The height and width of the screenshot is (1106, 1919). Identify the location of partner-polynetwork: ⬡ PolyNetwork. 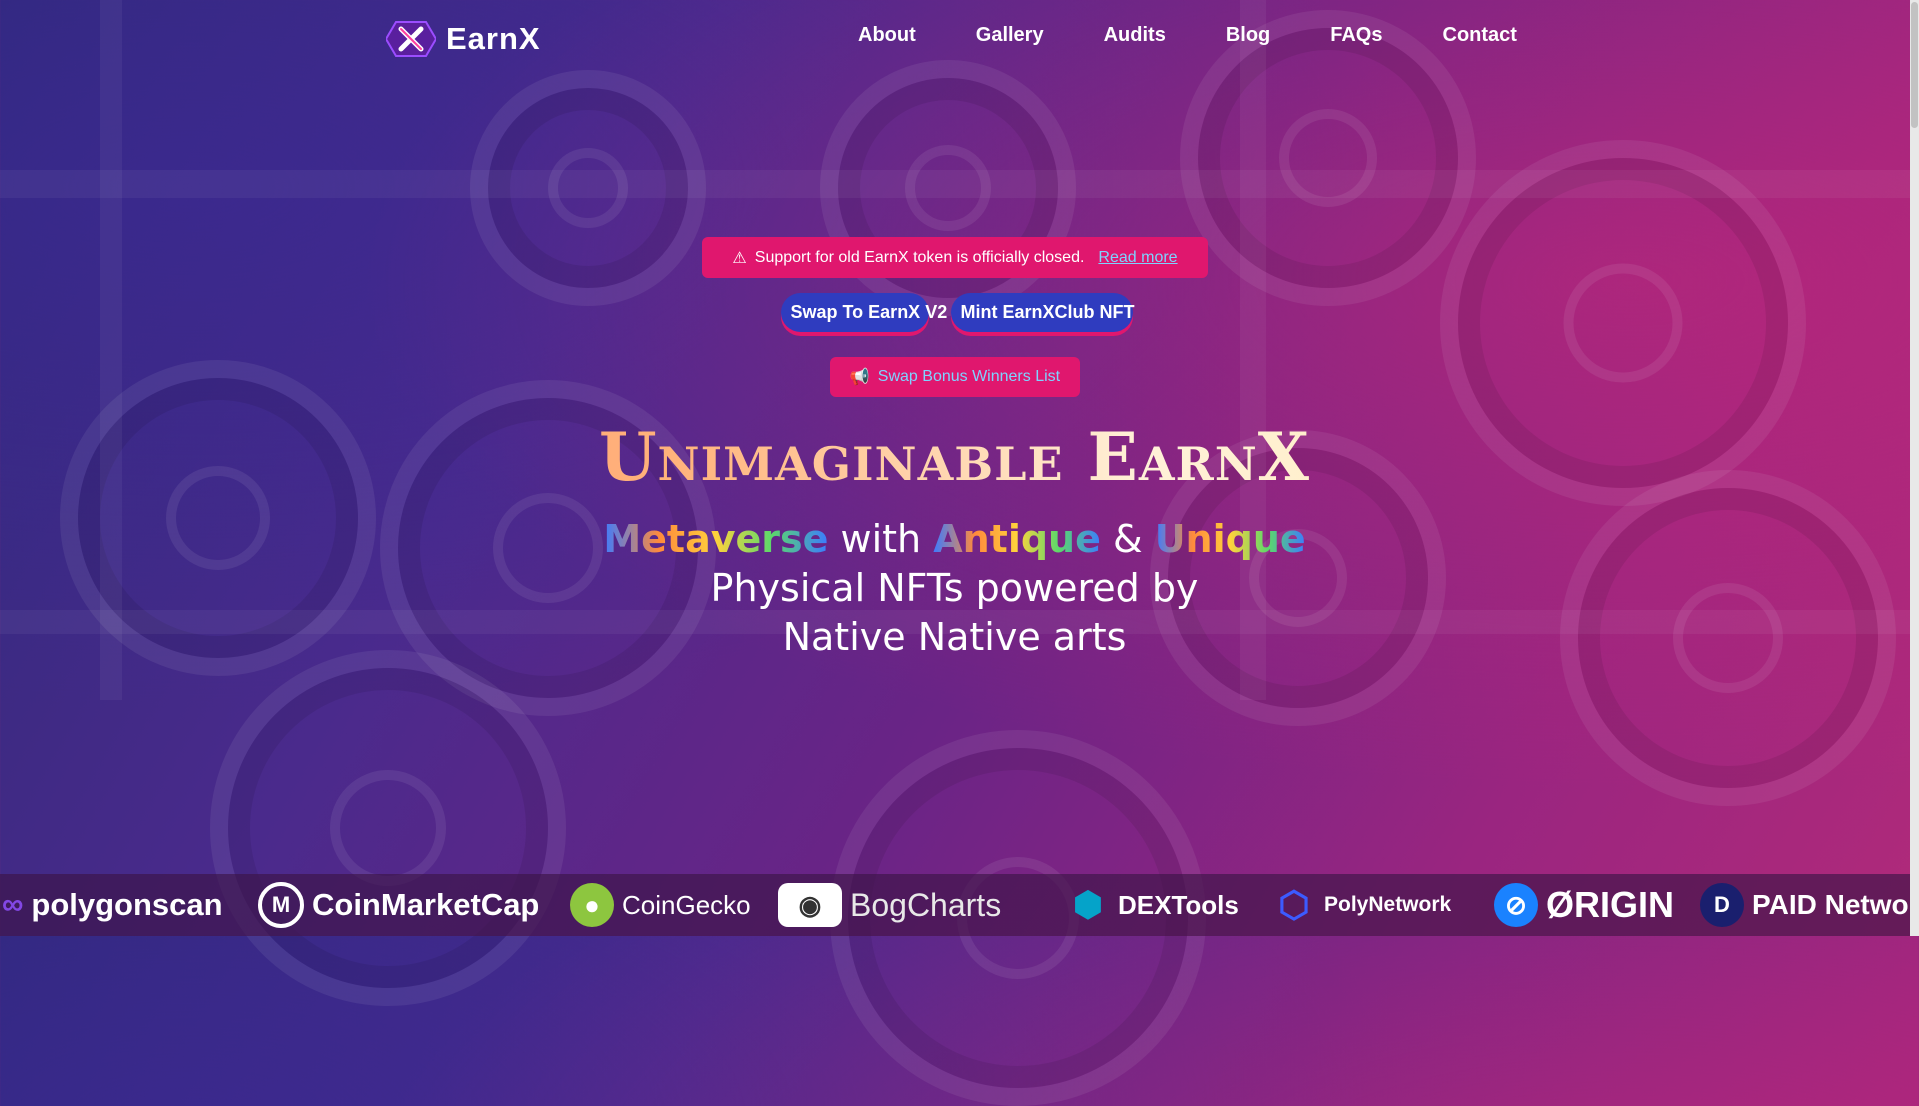
(1361, 905).